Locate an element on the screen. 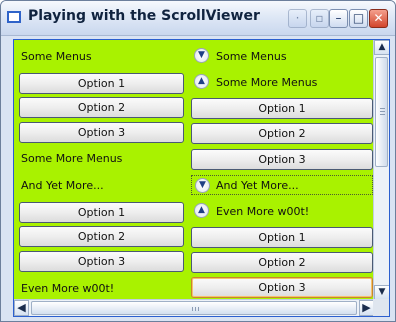  left-option-2-button: Option 2 is located at coordinates (101, 107).